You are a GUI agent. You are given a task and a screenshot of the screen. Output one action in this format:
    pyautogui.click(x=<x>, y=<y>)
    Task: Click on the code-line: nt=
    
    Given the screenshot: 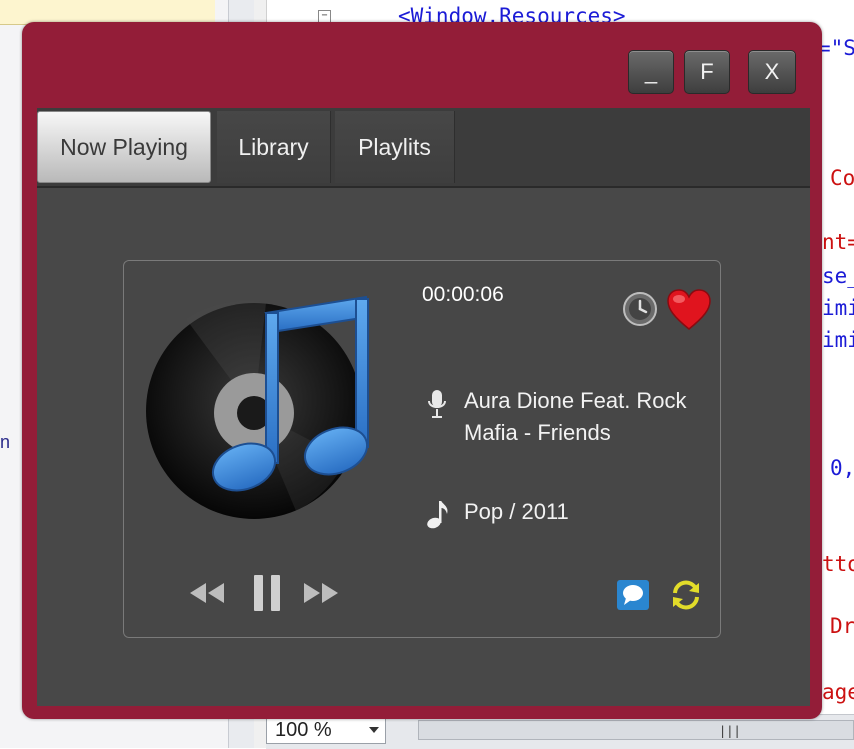 What is the action you would take?
    pyautogui.click(x=838, y=242)
    